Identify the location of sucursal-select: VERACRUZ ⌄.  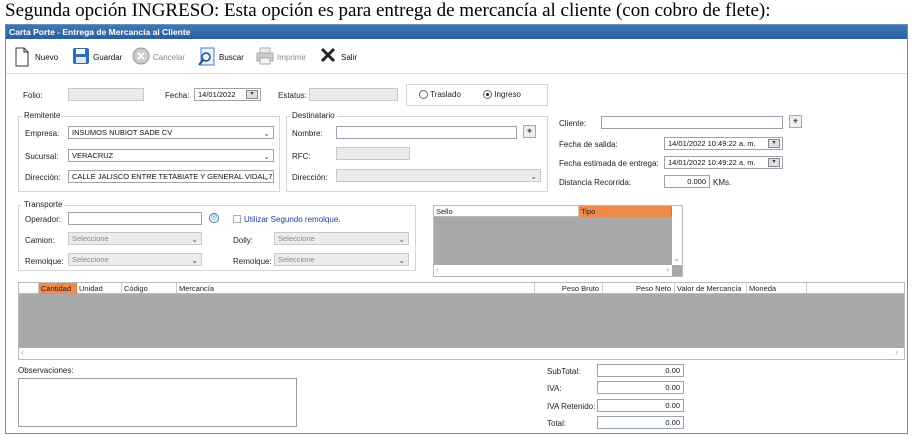
(171, 155).